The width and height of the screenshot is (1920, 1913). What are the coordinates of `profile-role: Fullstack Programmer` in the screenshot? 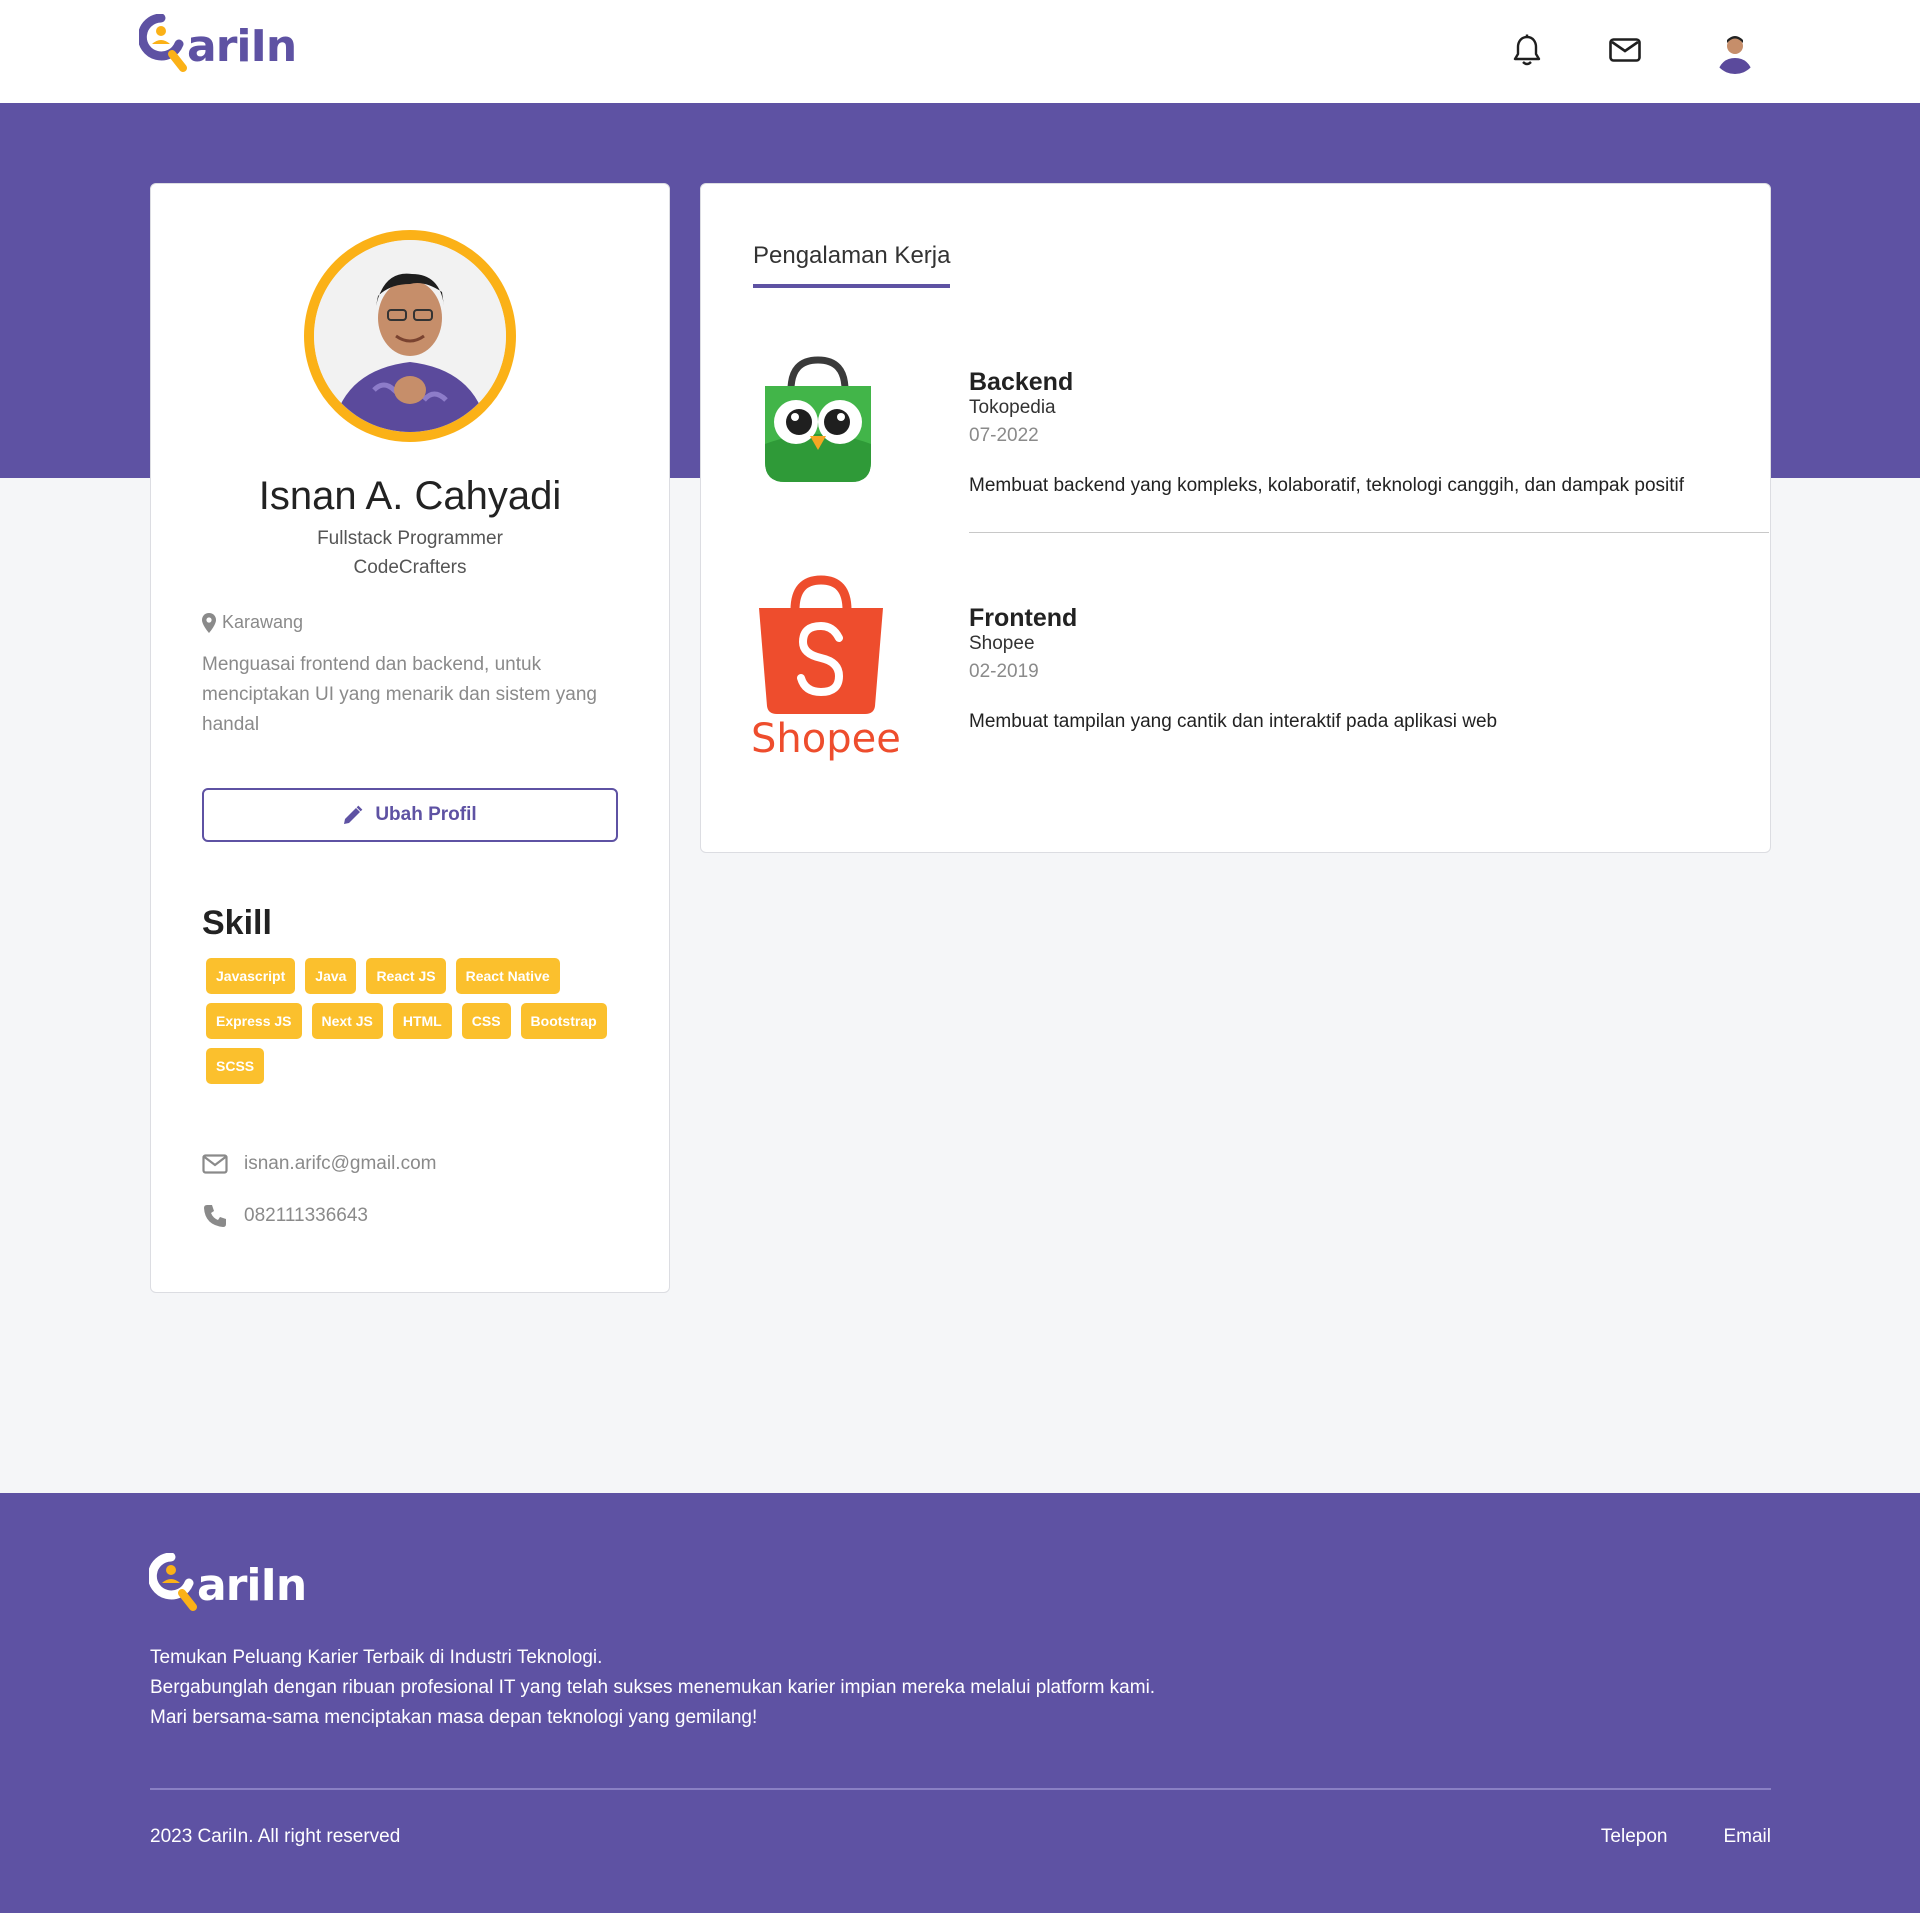 It's located at (410, 538).